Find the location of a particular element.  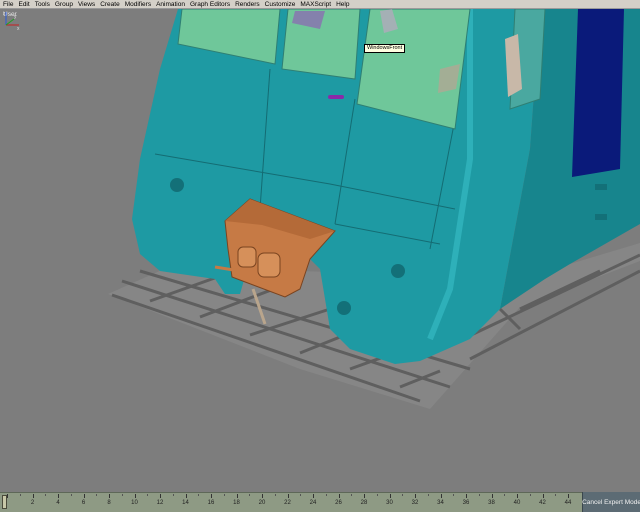

time-tick-label: 6 is located at coordinates (83, 503).